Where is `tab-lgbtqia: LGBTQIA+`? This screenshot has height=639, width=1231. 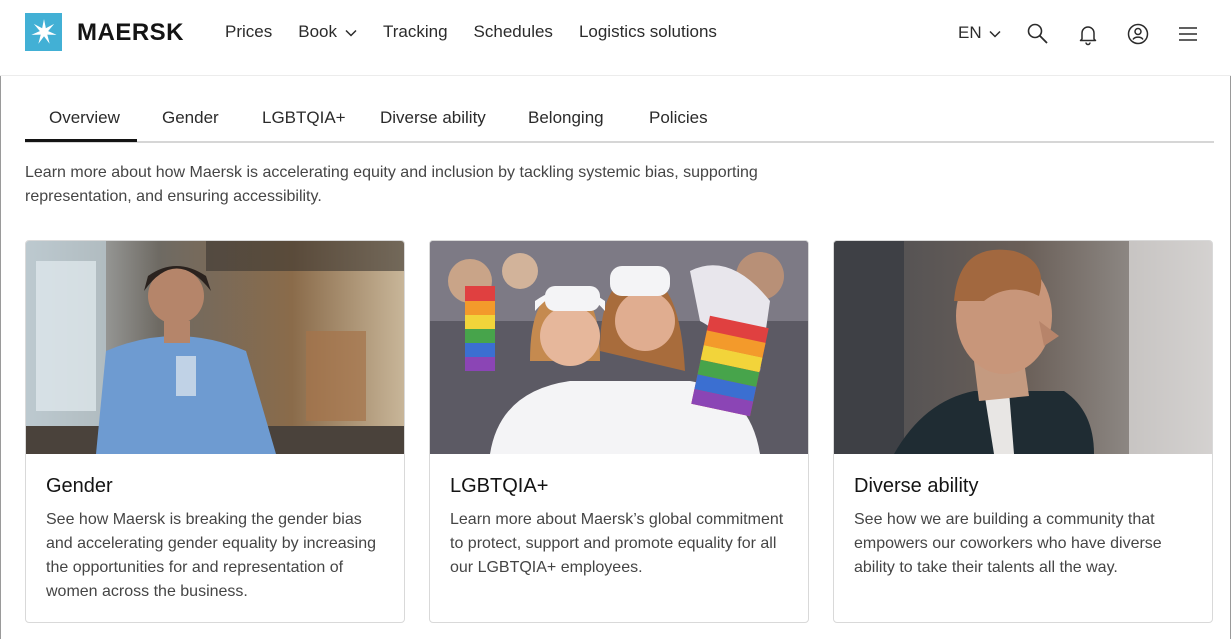
tab-lgbtqia: LGBTQIA+ is located at coordinates (304, 118).